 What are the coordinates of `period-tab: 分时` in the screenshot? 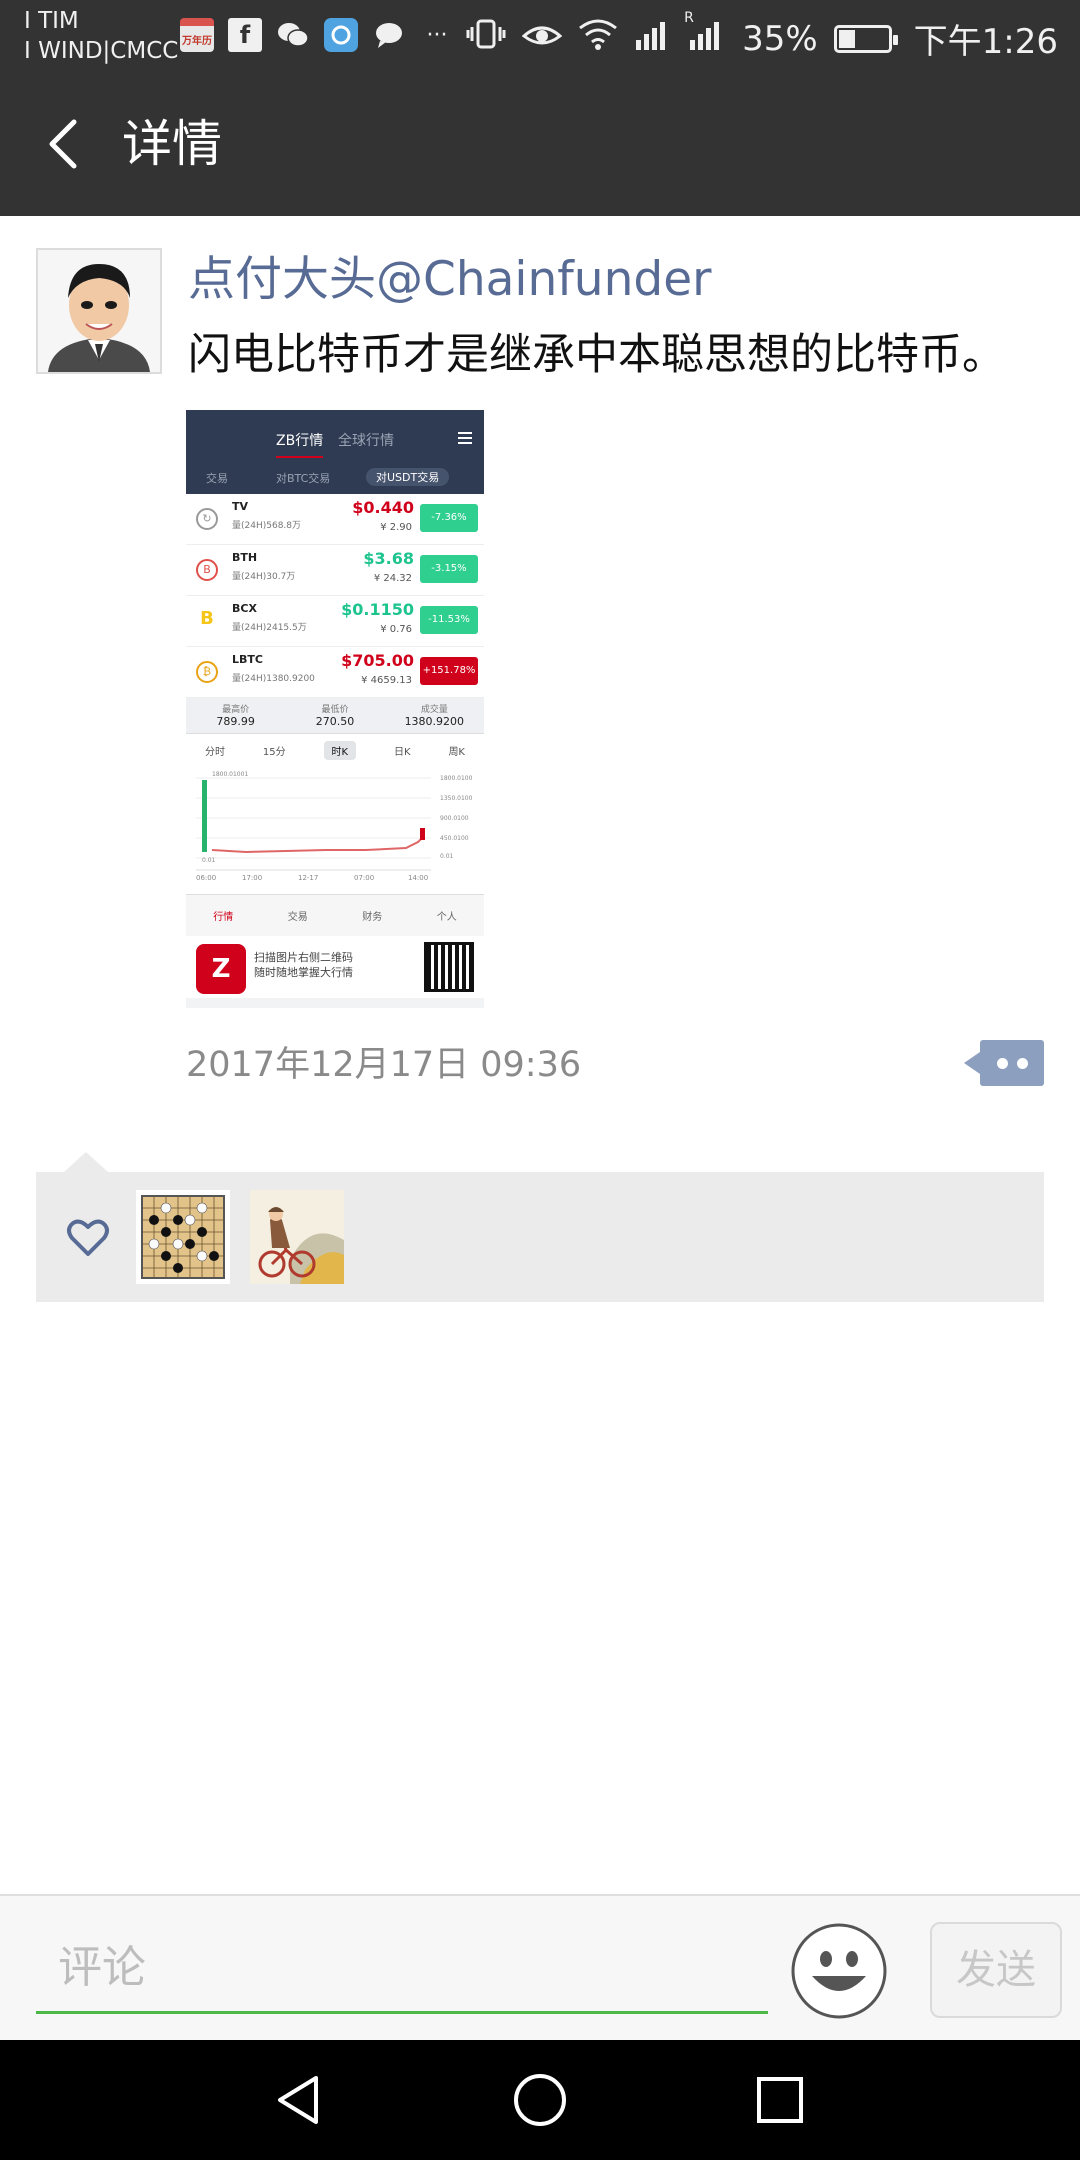 It's located at (214, 752).